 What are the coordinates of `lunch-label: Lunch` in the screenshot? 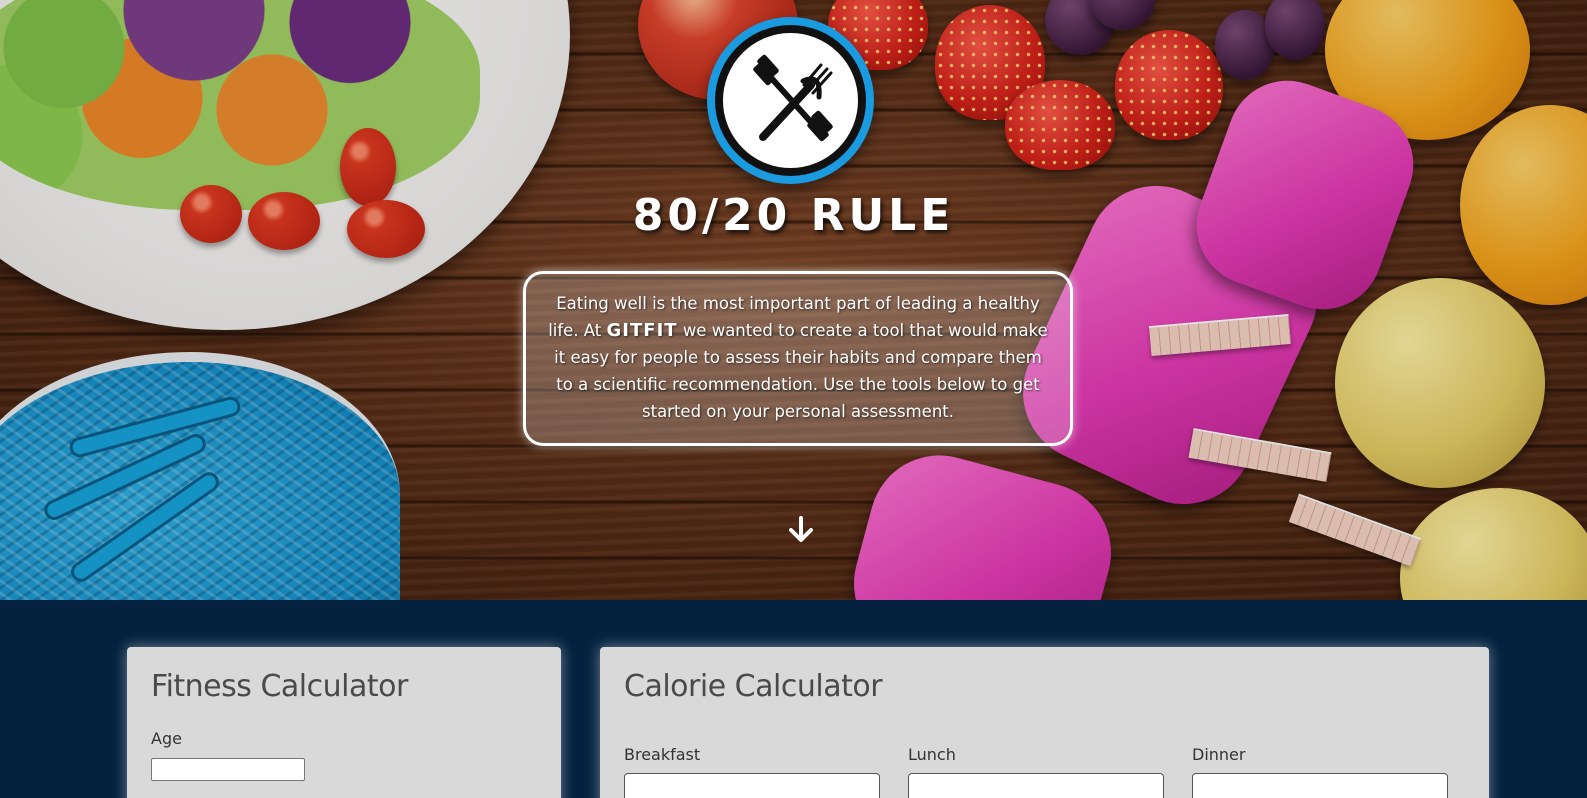 It's located at (932, 754).